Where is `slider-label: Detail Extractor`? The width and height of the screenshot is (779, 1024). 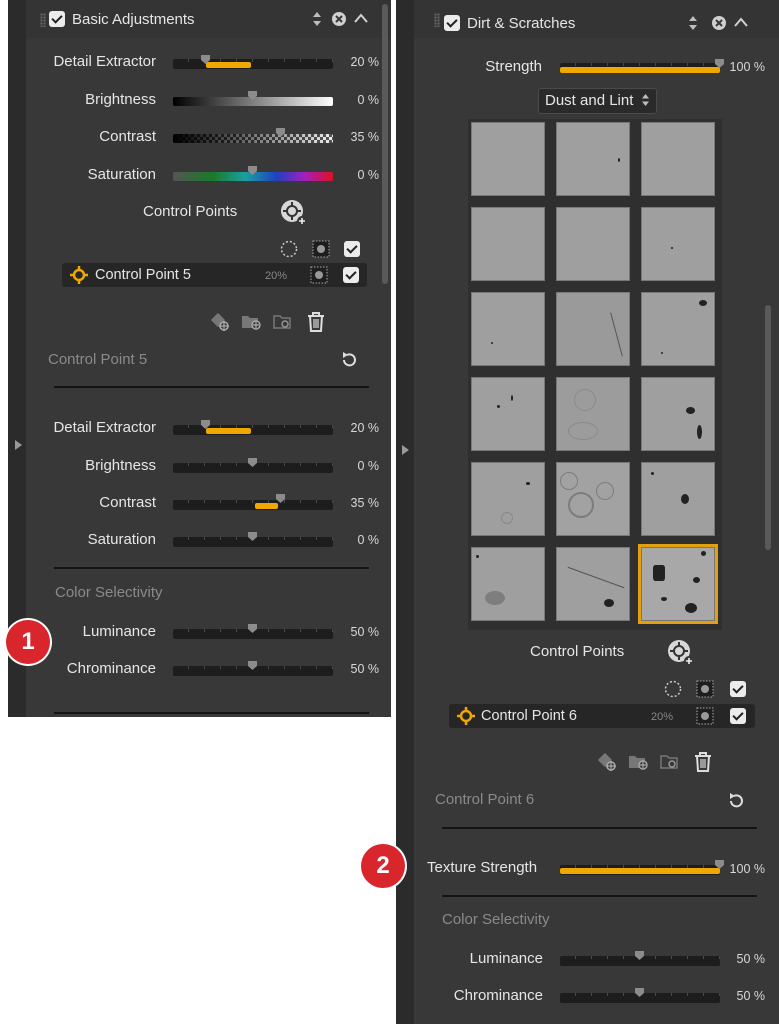 slider-label: Detail Extractor is located at coordinates (104, 427).